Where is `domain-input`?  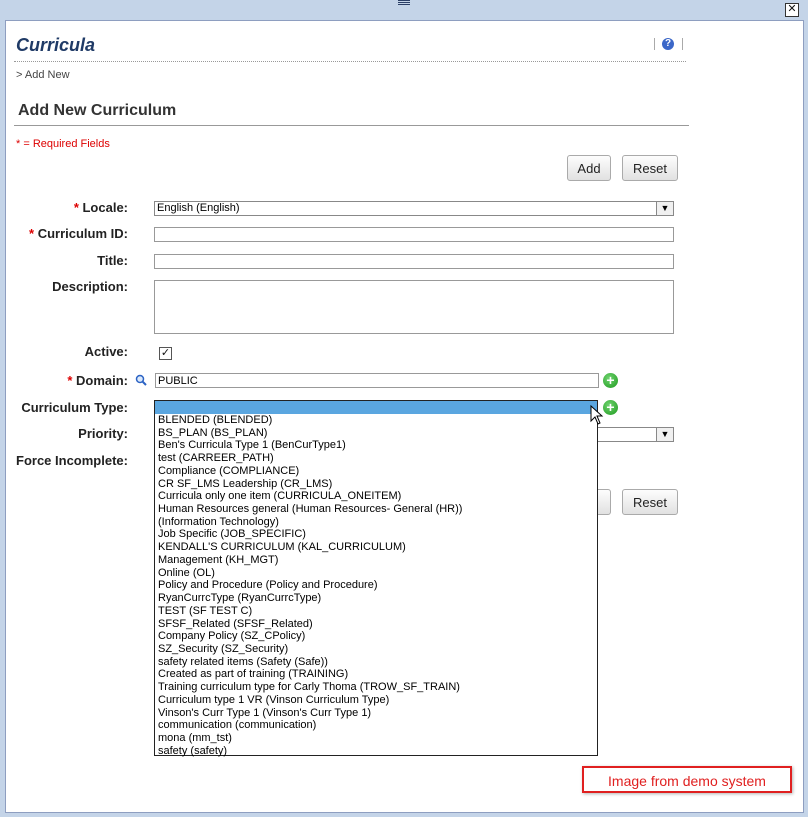 domain-input is located at coordinates (377, 380).